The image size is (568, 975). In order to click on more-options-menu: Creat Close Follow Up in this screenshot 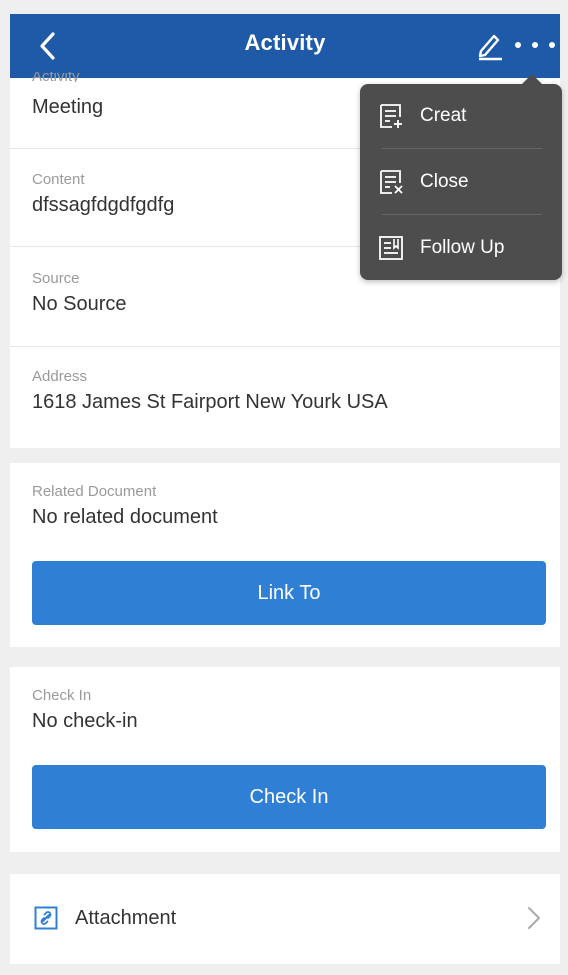, I will do `click(461, 177)`.